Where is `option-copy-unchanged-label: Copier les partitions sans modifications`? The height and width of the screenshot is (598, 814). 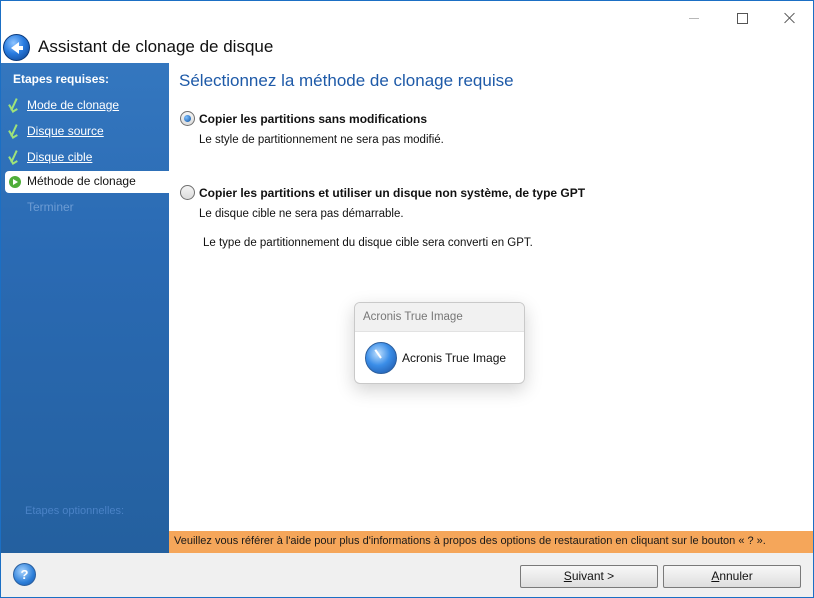
option-copy-unchanged-label: Copier les partitions sans modifications is located at coordinates (313, 119).